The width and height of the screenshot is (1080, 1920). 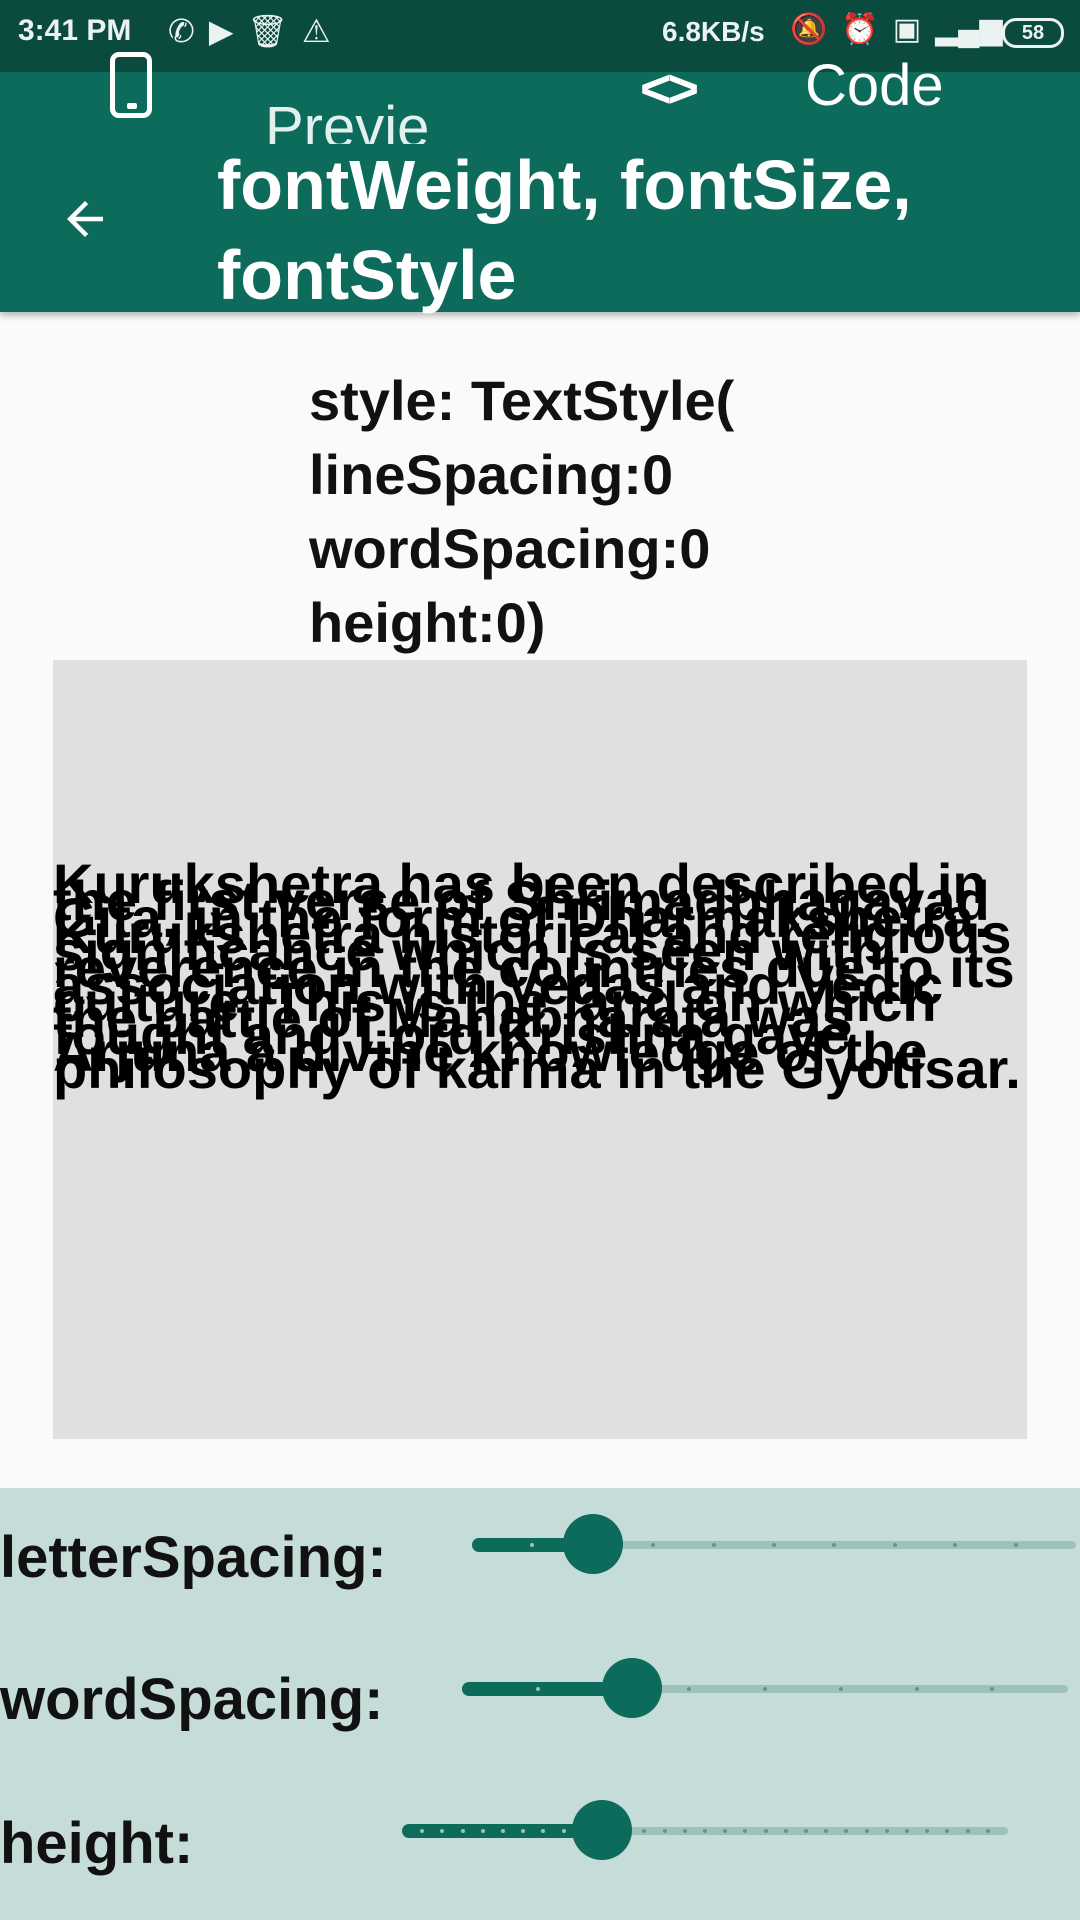 I want to click on mute-icon: 🔕, so click(x=809, y=29).